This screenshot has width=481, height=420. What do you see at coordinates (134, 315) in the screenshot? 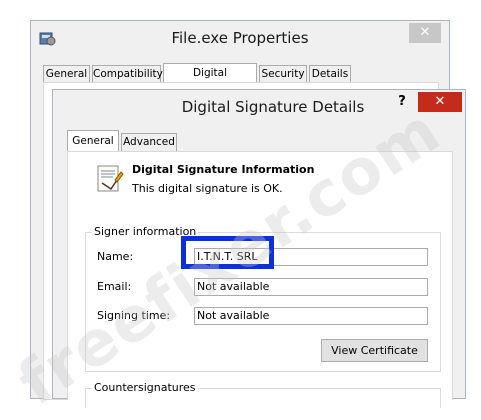
I see `signing-time-label: Signing time:` at bounding box center [134, 315].